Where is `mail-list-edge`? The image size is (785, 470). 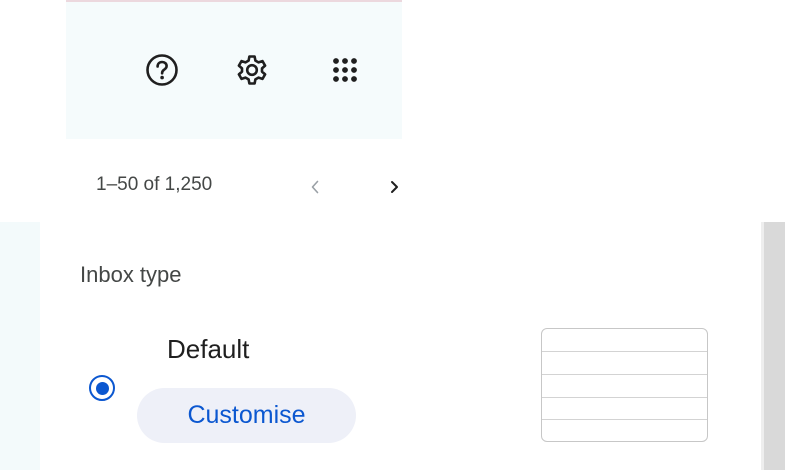 mail-list-edge is located at coordinates (20, 346).